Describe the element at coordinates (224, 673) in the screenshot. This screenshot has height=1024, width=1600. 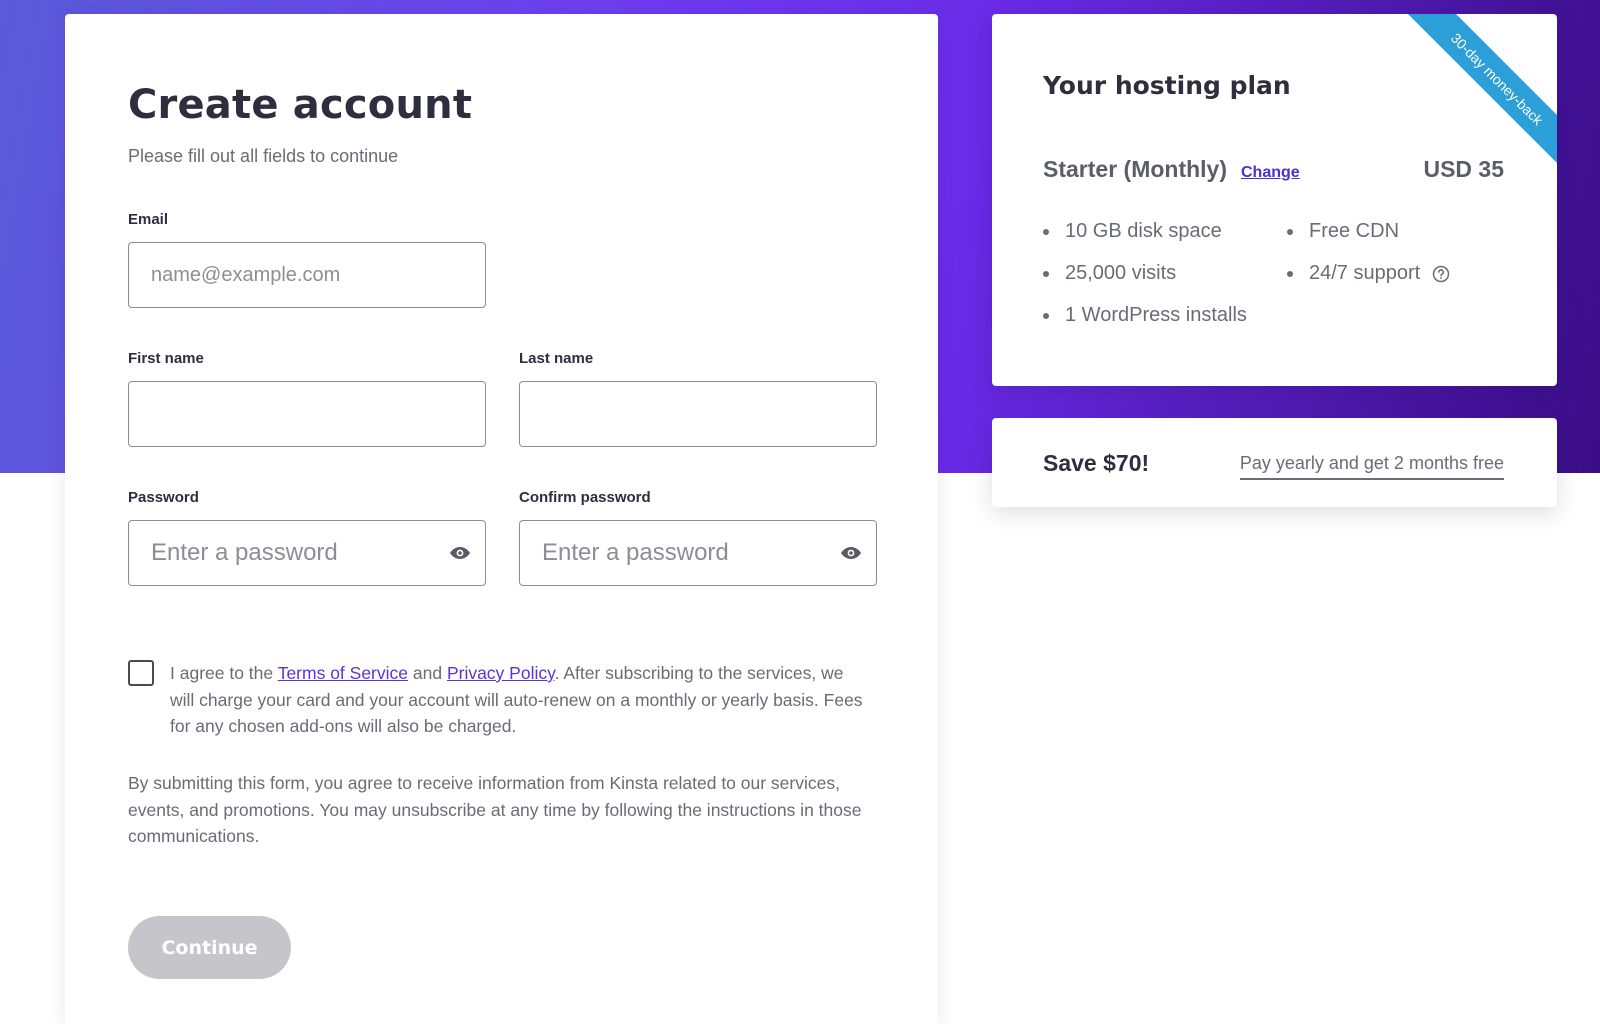
I see `agreement-prefix: I agree to the` at that location.